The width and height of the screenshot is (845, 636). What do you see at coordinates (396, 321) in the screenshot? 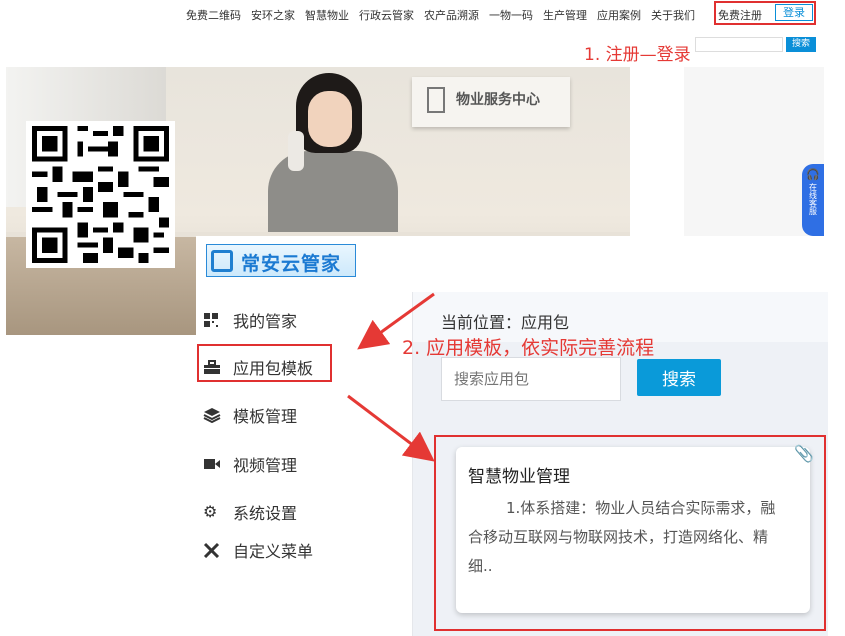
I see `arrow-to-templates` at bounding box center [396, 321].